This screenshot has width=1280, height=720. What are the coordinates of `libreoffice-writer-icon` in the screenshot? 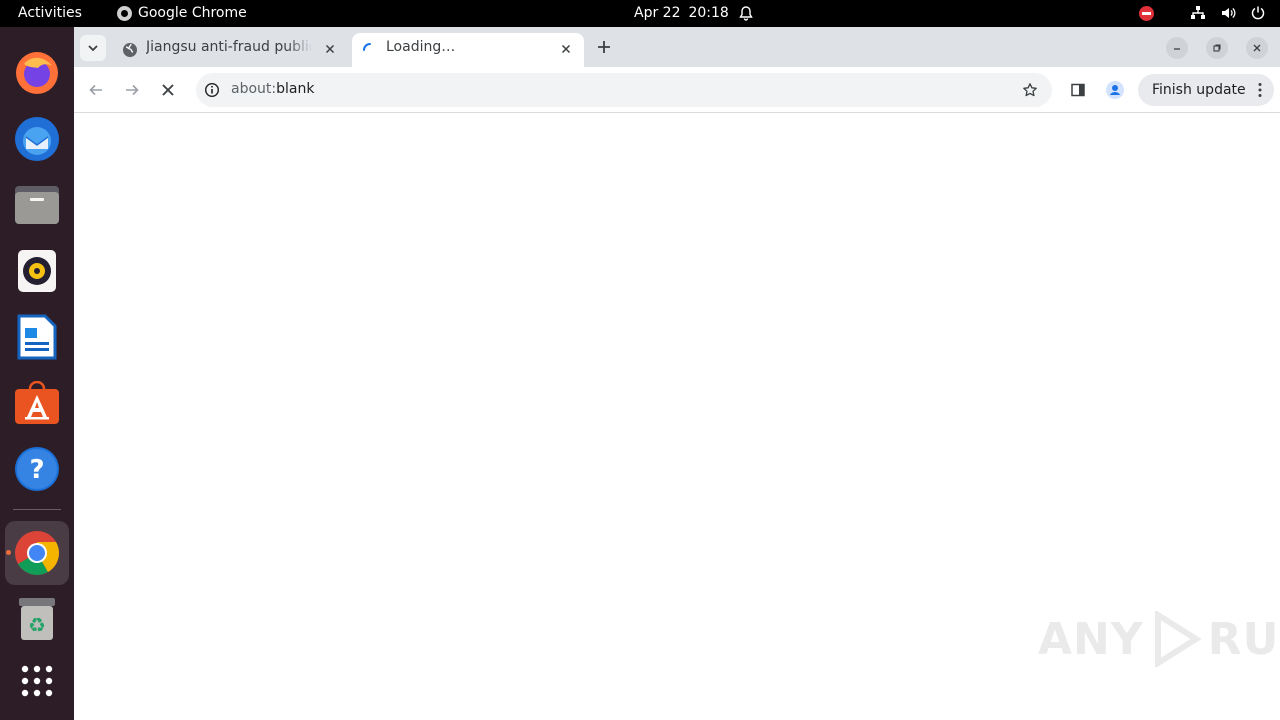 It's located at (37, 337).